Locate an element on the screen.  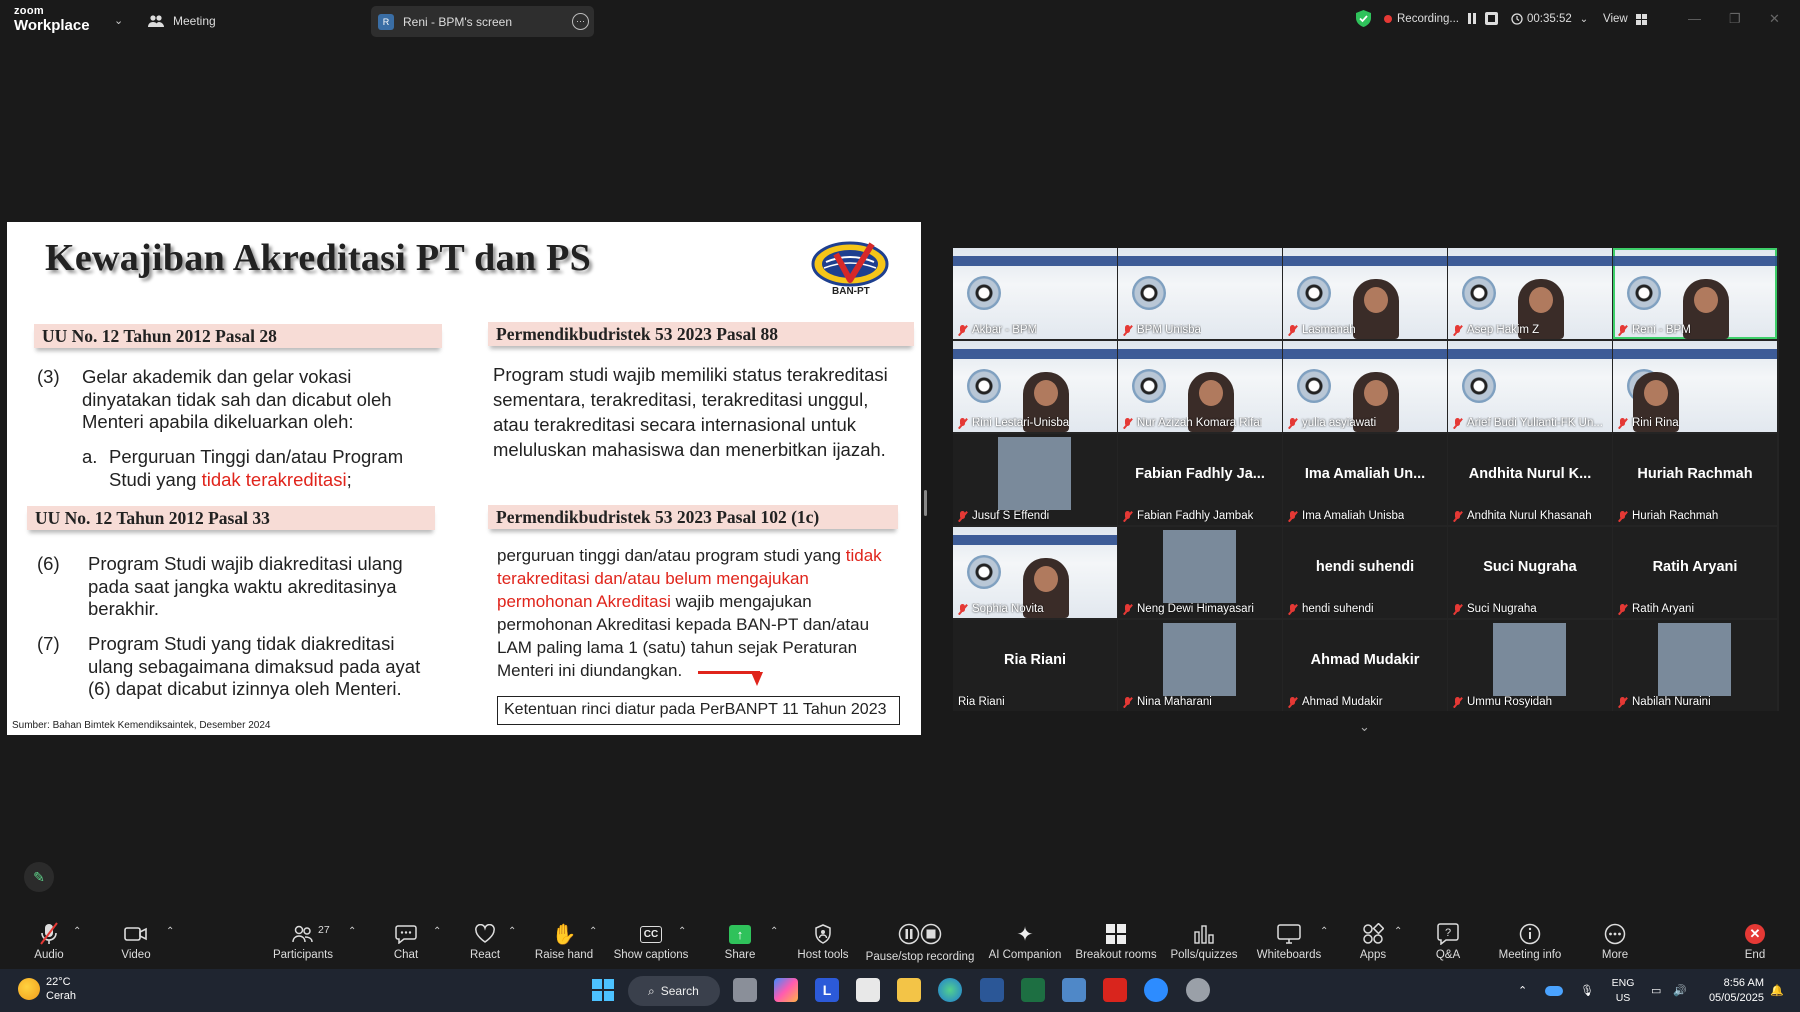
more-button: More is located at coordinates (1615, 940).